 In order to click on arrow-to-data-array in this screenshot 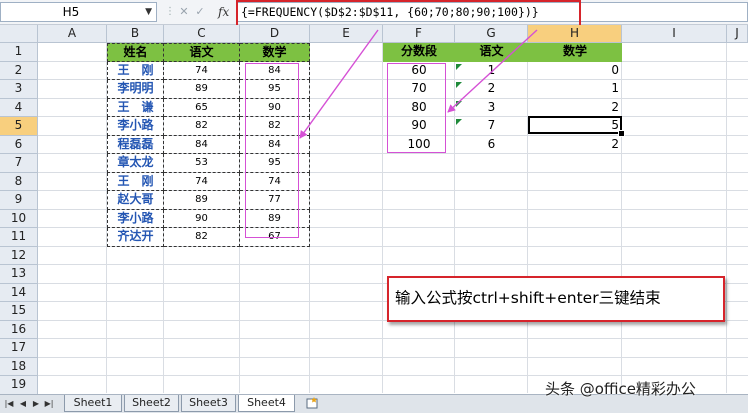, I will do `click(339, 84)`.